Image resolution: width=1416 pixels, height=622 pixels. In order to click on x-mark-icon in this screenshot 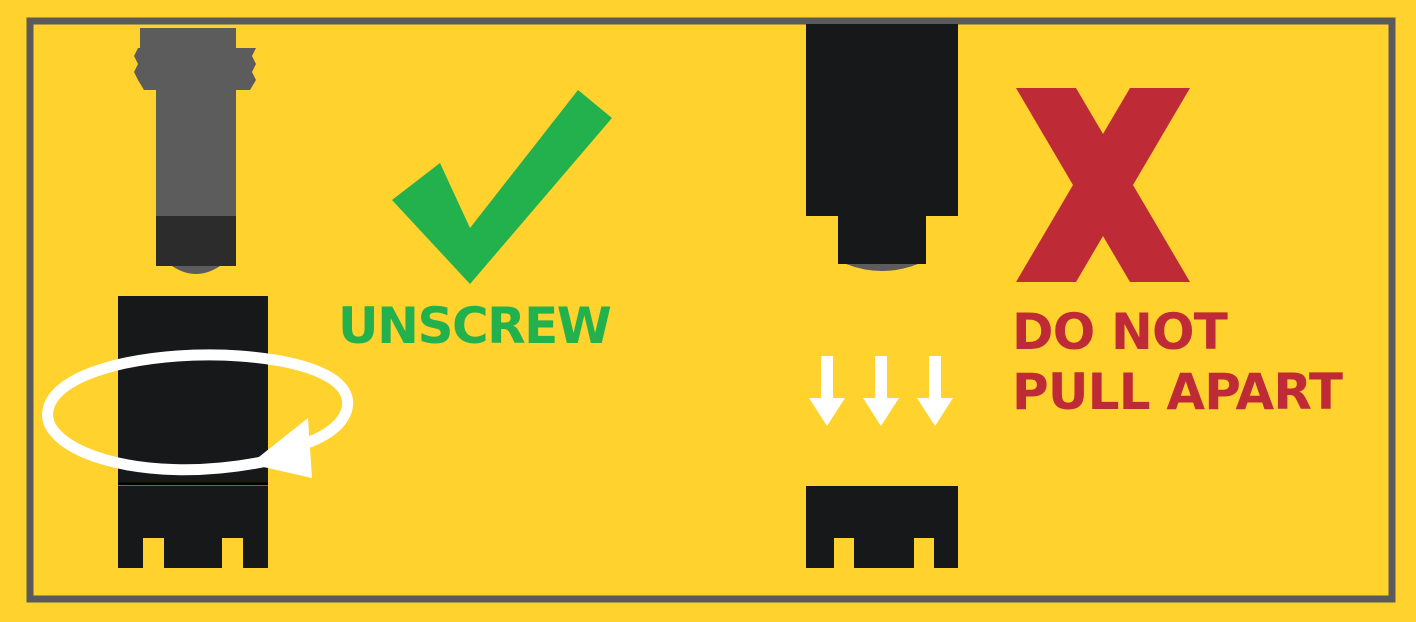, I will do `click(1103, 185)`.